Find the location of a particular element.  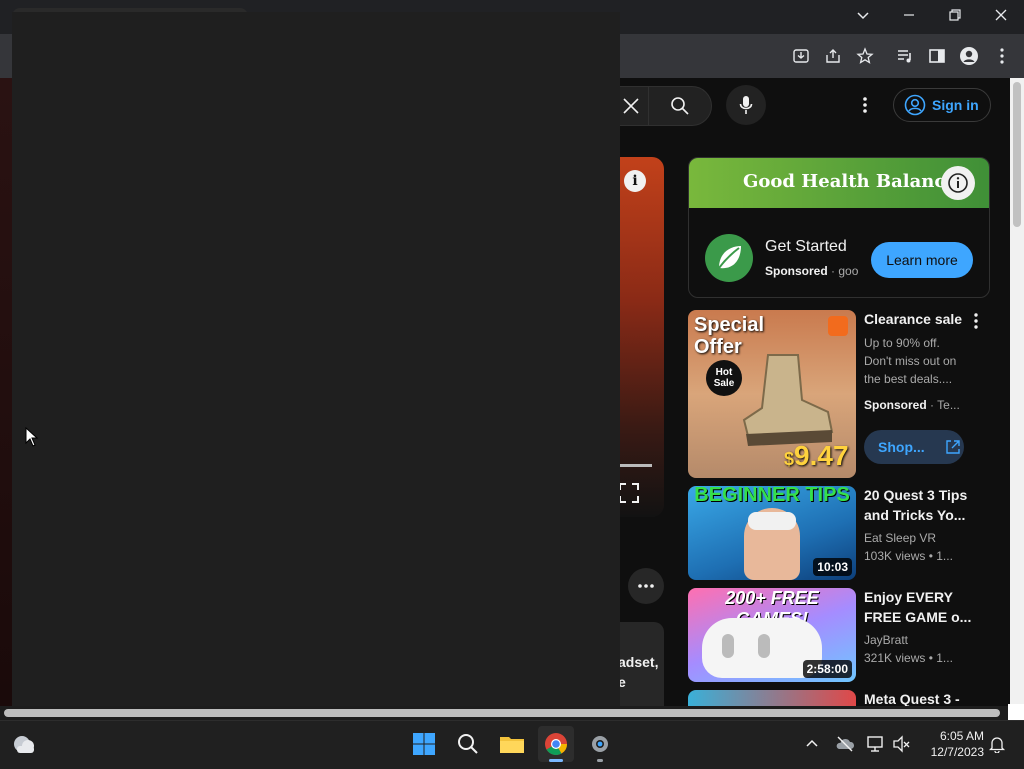

sign-in-button: Sign in is located at coordinates (942, 105).